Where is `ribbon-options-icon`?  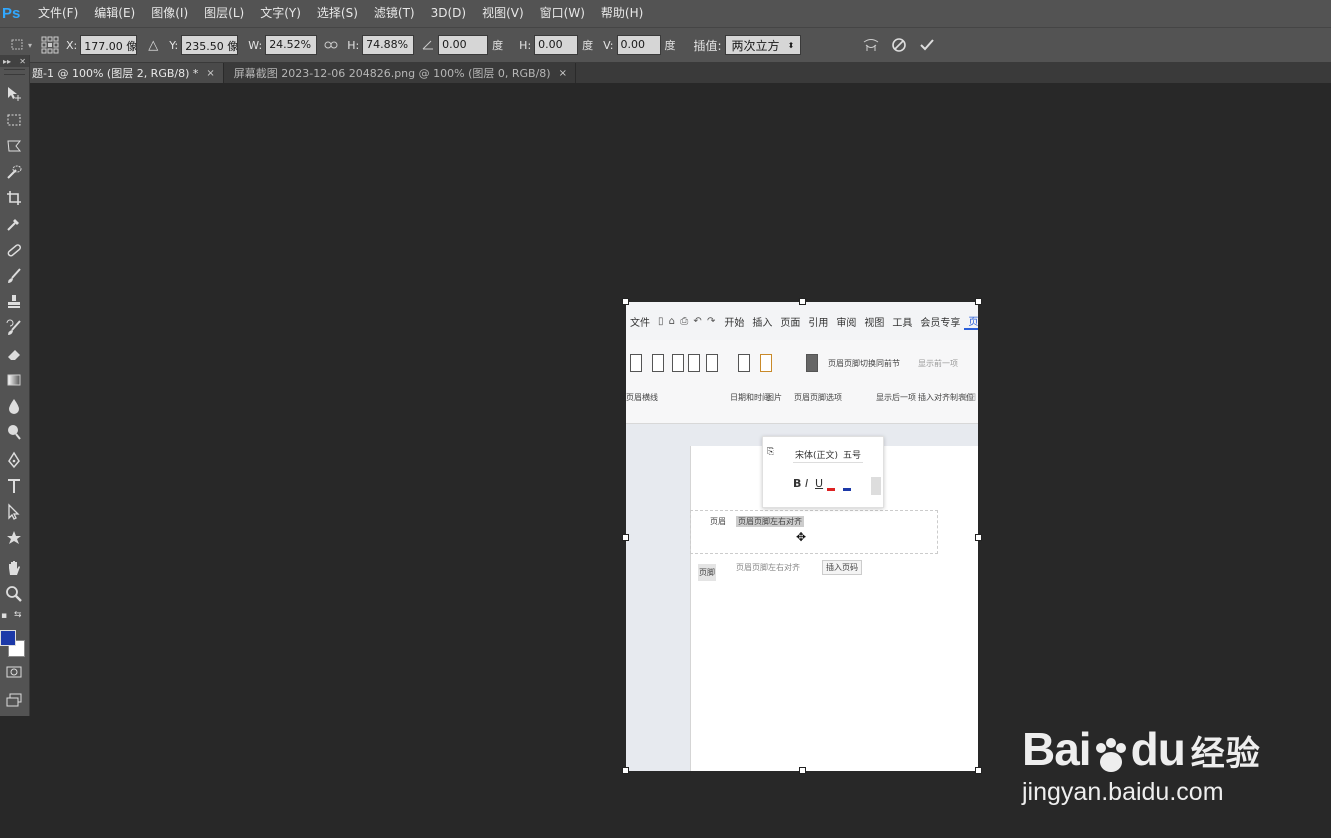
ribbon-options-icon is located at coordinates (812, 363).